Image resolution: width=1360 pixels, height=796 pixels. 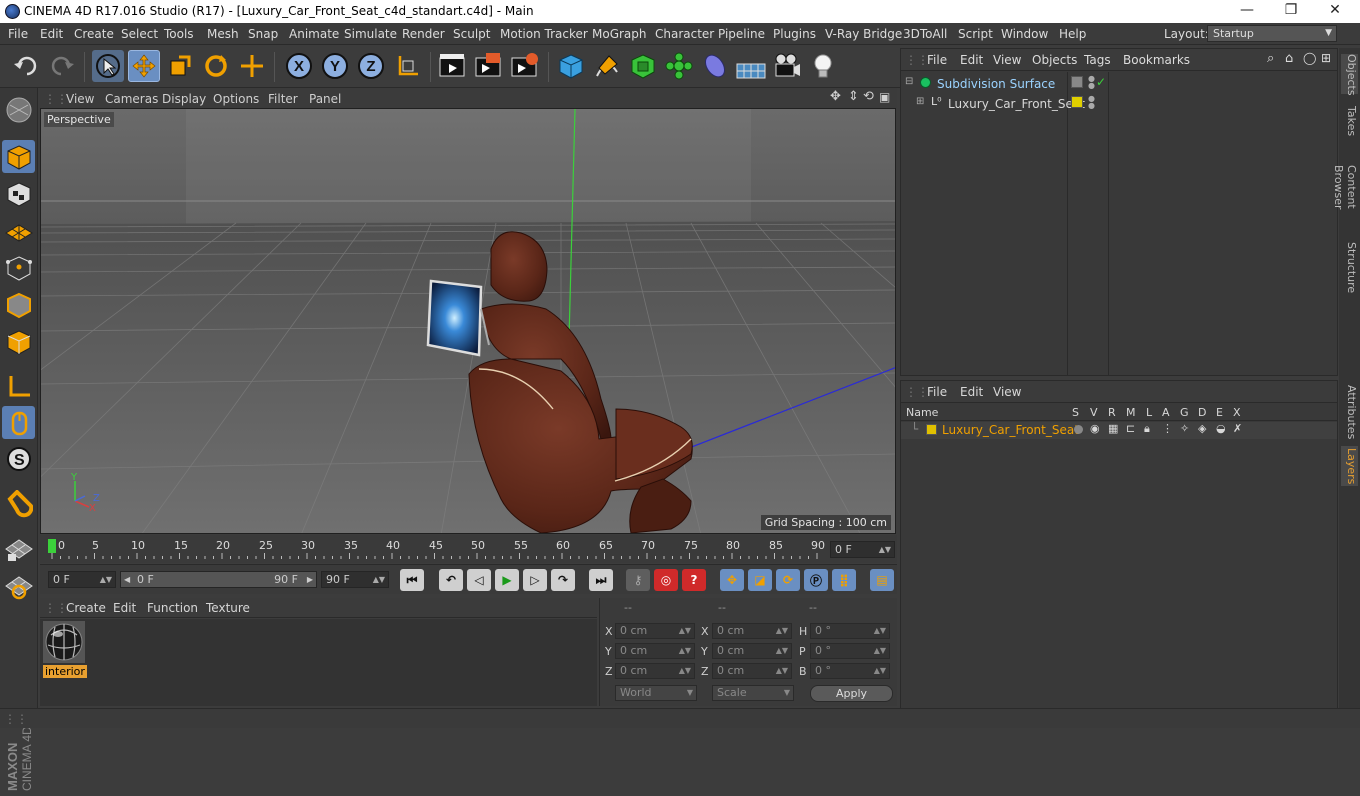 What do you see at coordinates (1072, 34) in the screenshot?
I see `menu-help: Help` at bounding box center [1072, 34].